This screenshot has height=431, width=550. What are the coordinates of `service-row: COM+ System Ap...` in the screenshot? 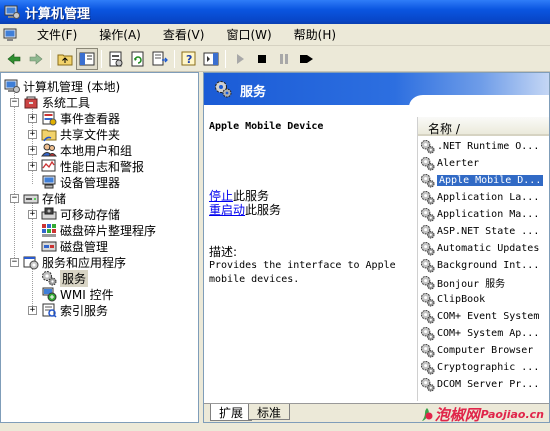 It's located at (484, 333).